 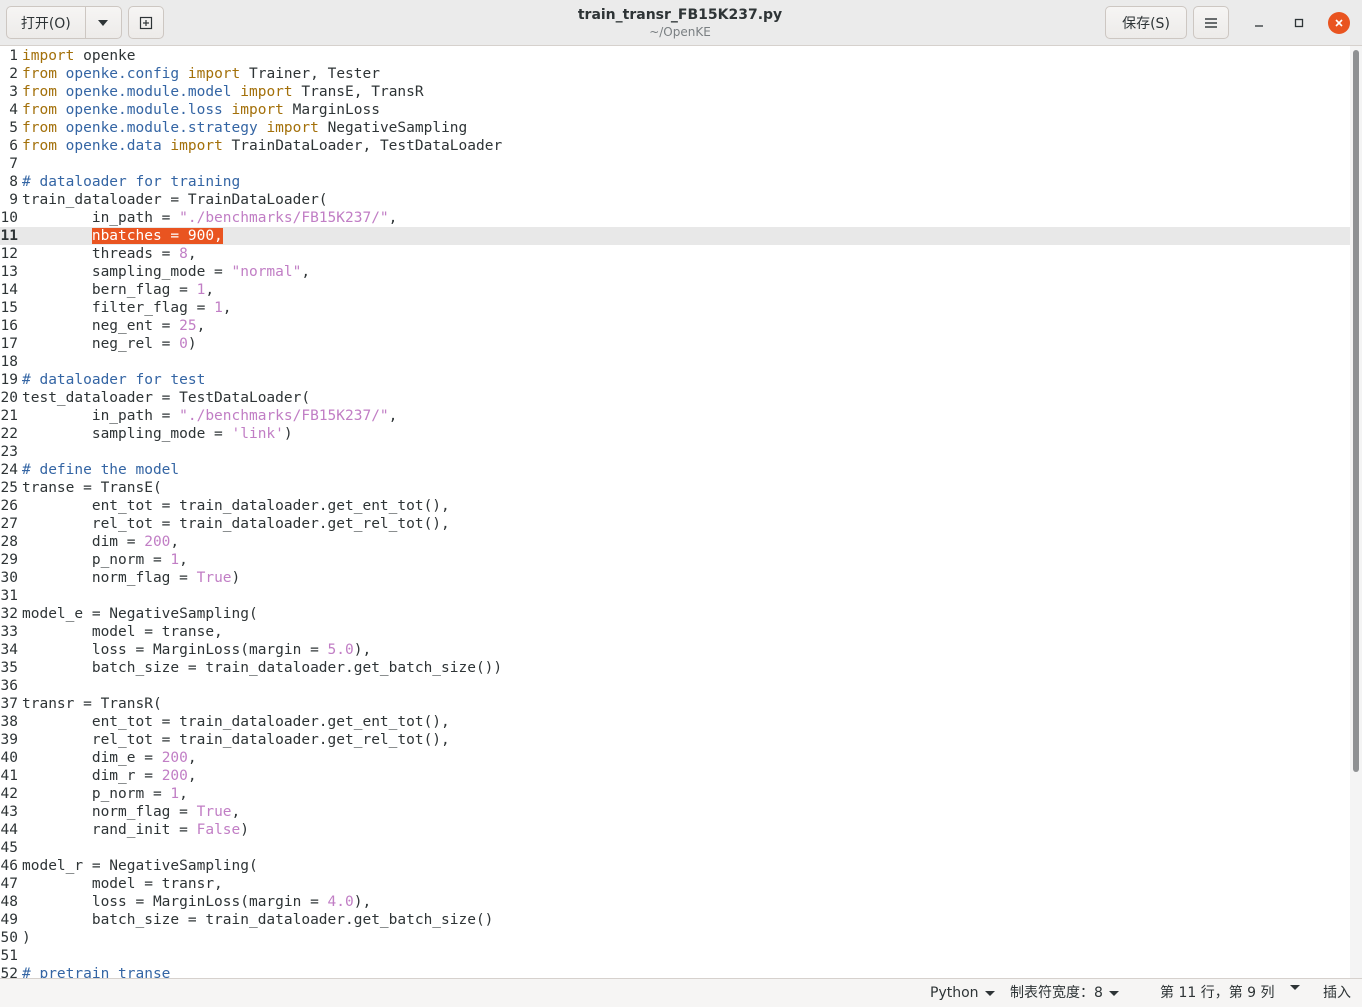 I want to click on line-code: bern_flag = 1,, so click(x=118, y=290).